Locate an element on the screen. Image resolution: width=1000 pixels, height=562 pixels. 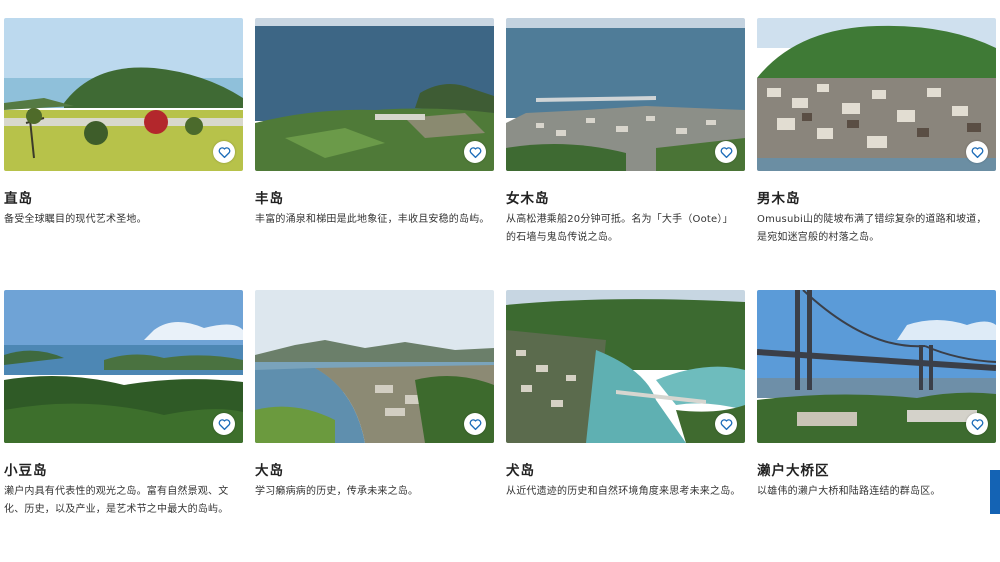
island-name: 直岛 is located at coordinates (18, 199).